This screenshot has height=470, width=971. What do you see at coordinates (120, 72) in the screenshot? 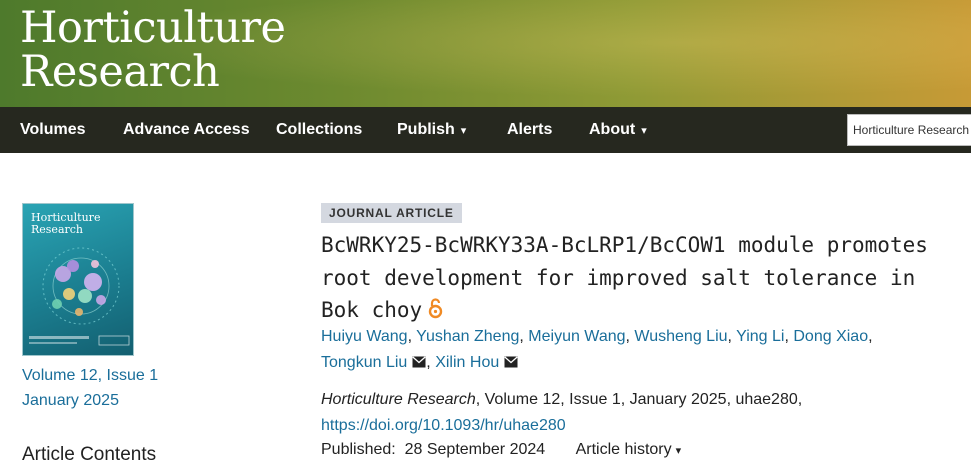
I see `logo-line-2: Research` at bounding box center [120, 72].